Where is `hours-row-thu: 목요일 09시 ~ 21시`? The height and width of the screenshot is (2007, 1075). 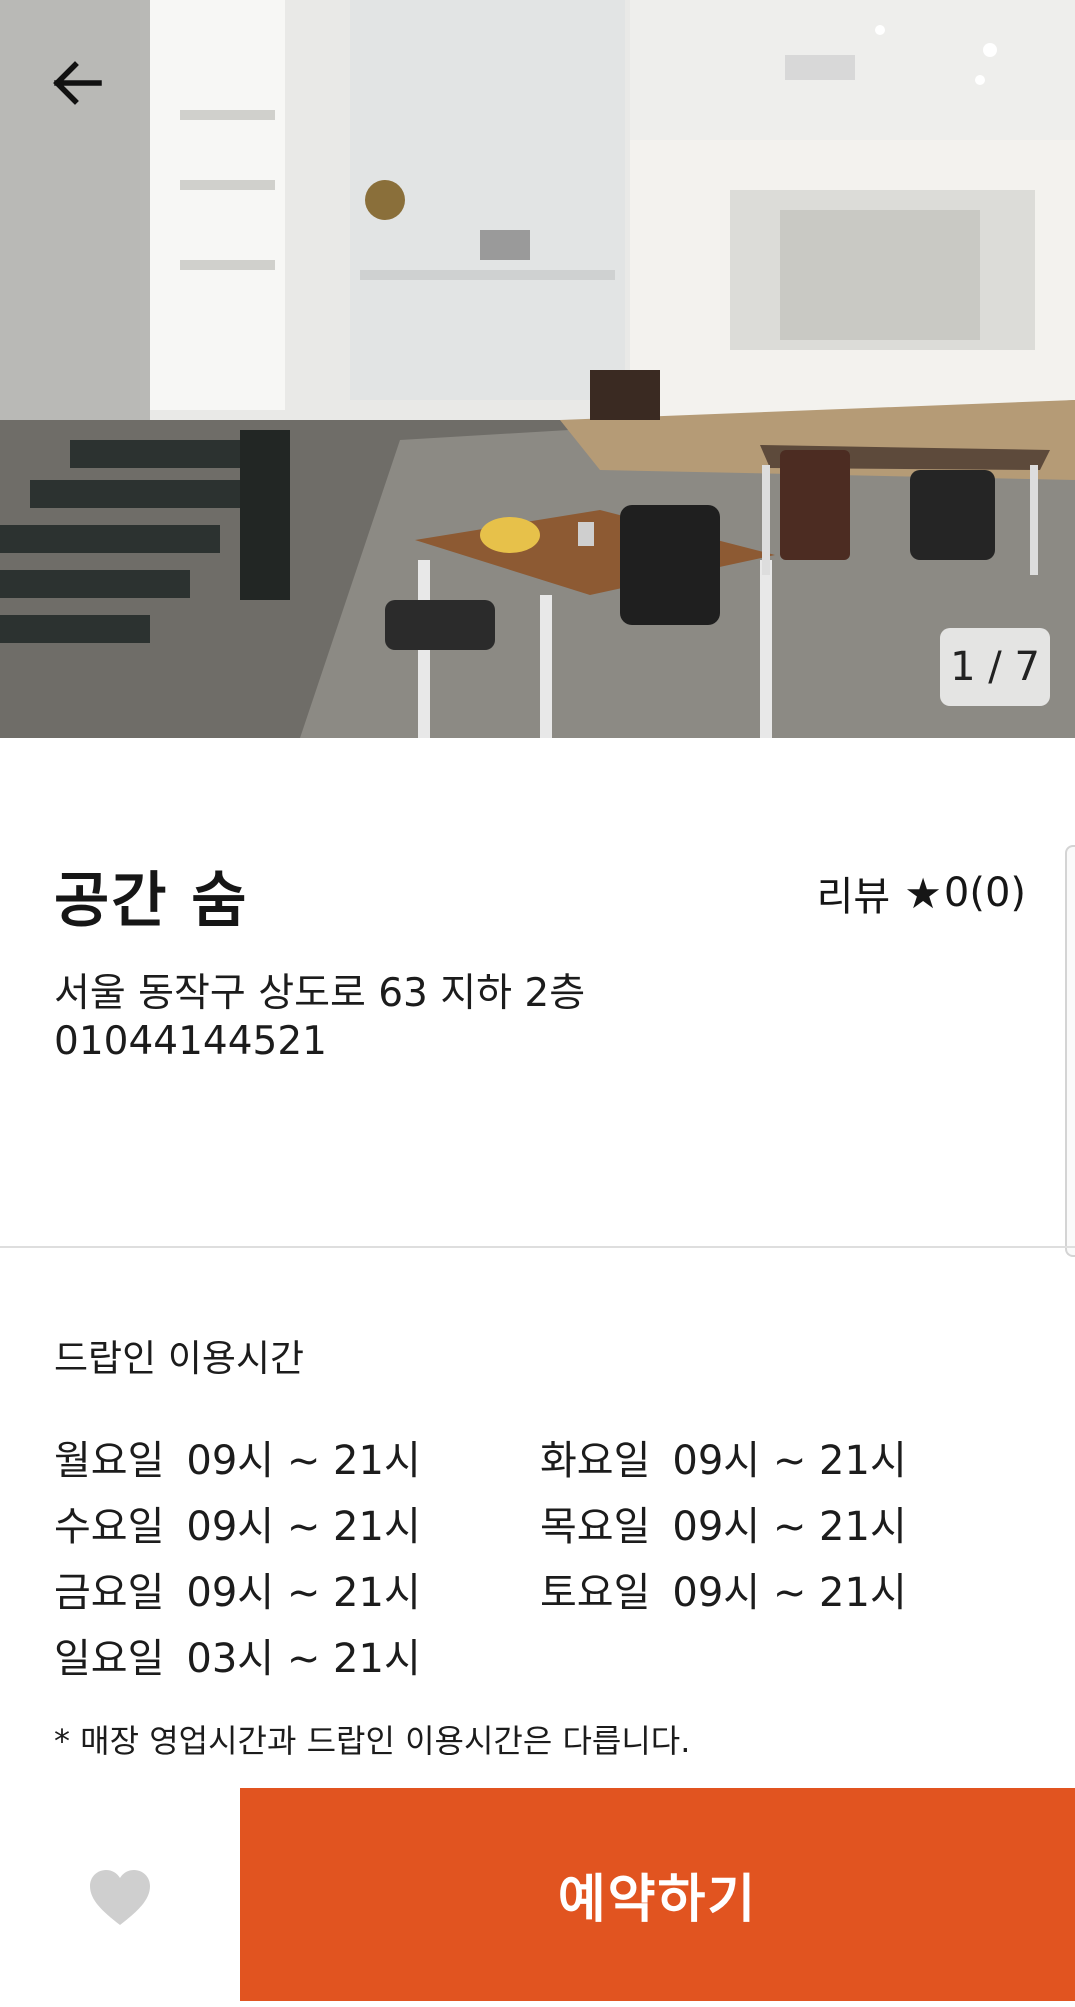 hours-row-thu: 목요일 09시 ~ 21시 is located at coordinates (723, 1523).